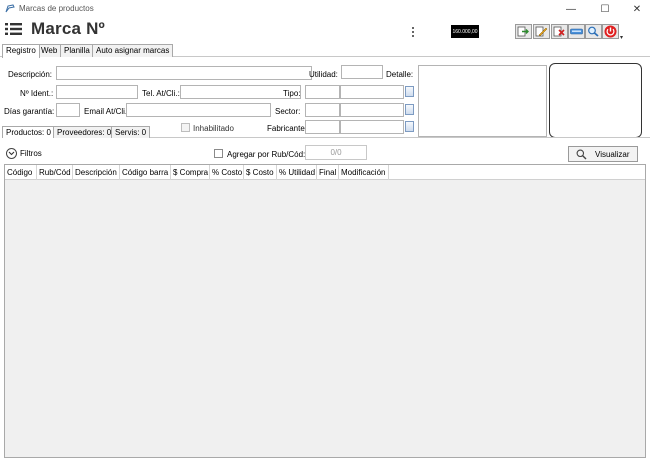 The width and height of the screenshot is (650, 462). Describe the element at coordinates (287, 128) in the screenshot. I see `fabricante-label: Fabricante:` at that location.